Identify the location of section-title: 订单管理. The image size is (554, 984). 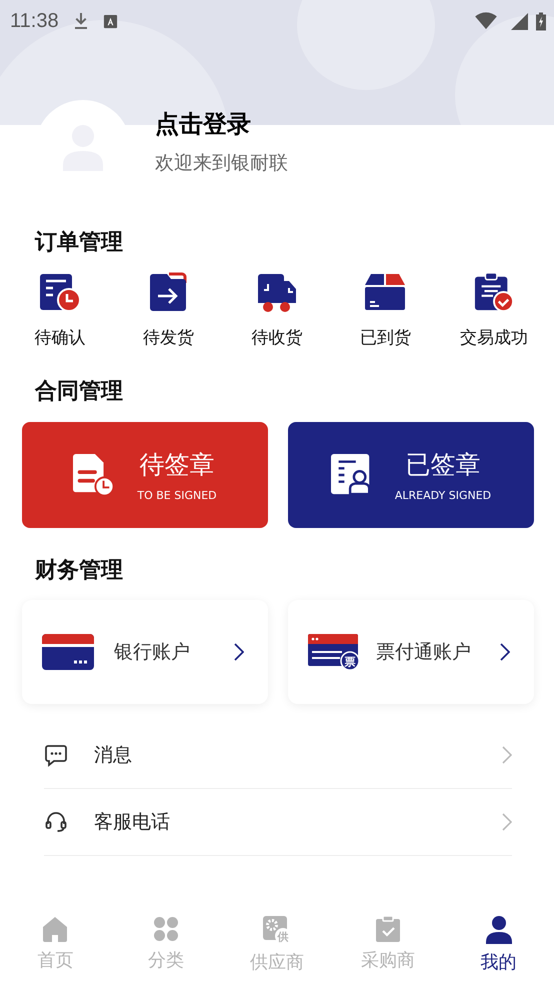
(79, 243).